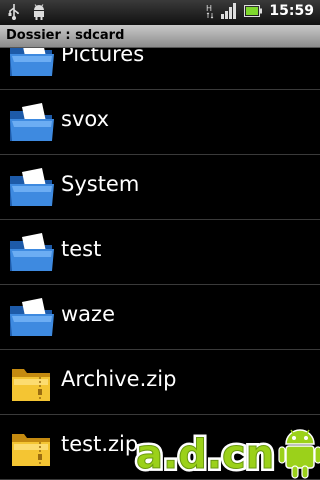 The height and width of the screenshot is (480, 320). What do you see at coordinates (103, 57) in the screenshot?
I see `list-item-label: Pictures` at bounding box center [103, 57].